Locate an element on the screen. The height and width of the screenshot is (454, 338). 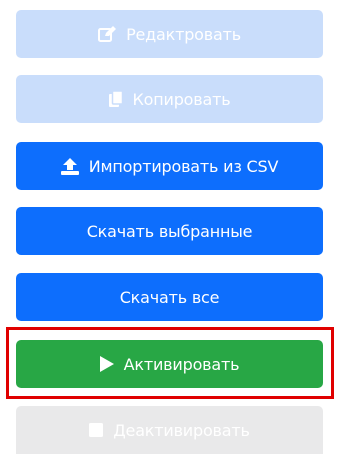
download-selected-button-label: Скачать выбранные is located at coordinates (169, 231).